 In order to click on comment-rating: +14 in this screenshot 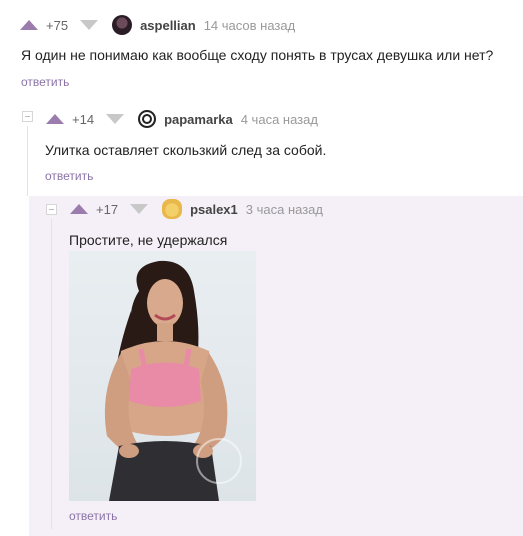, I will do `click(83, 119)`.